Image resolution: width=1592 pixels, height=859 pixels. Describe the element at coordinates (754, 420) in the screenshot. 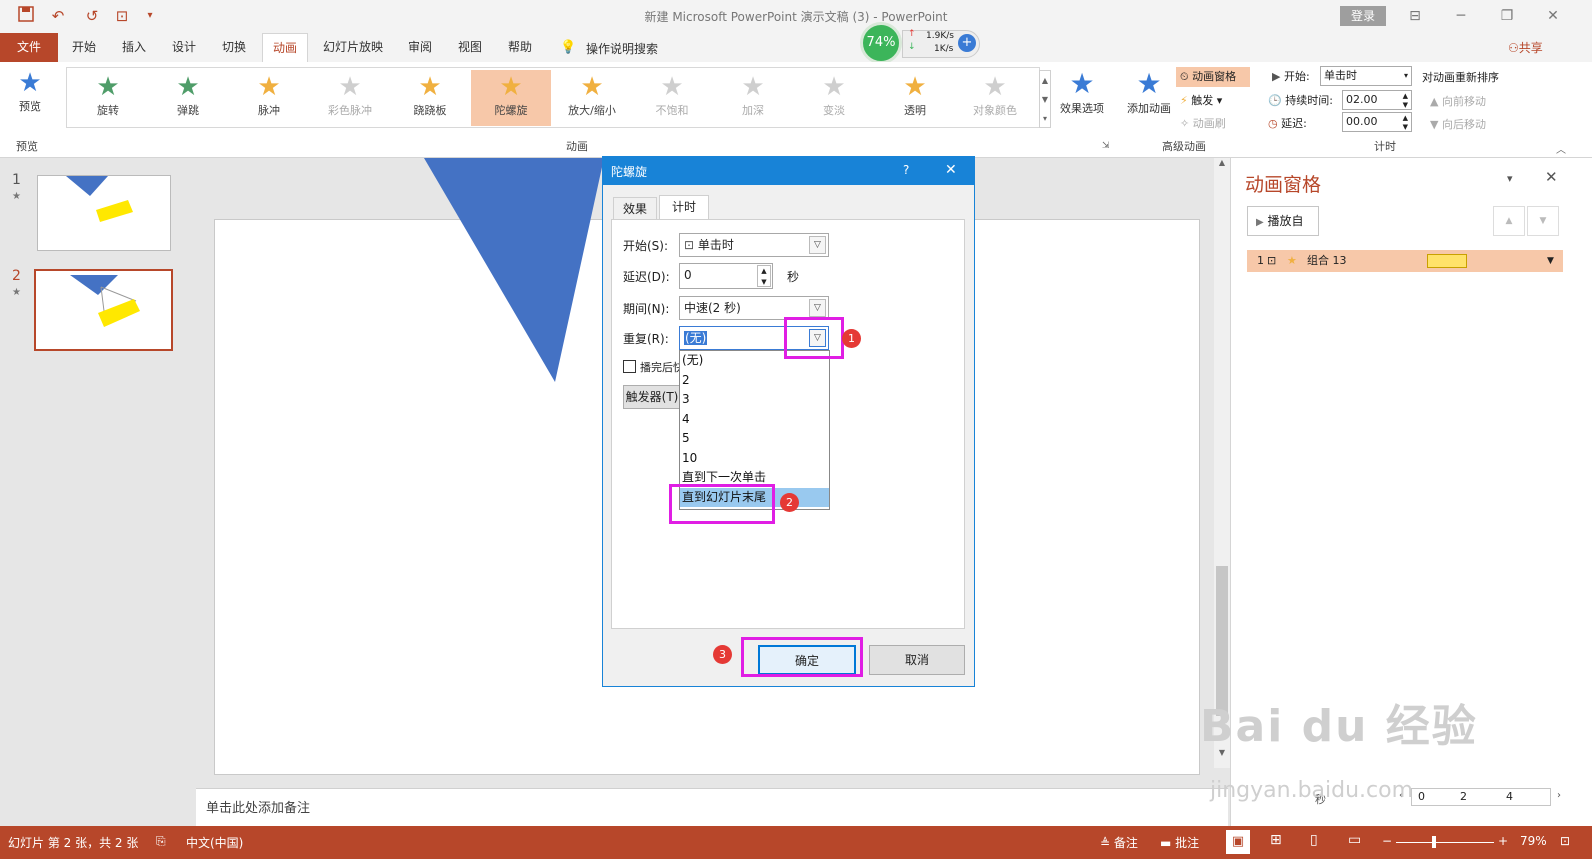

I see `repeat-option-3: 4` at that location.